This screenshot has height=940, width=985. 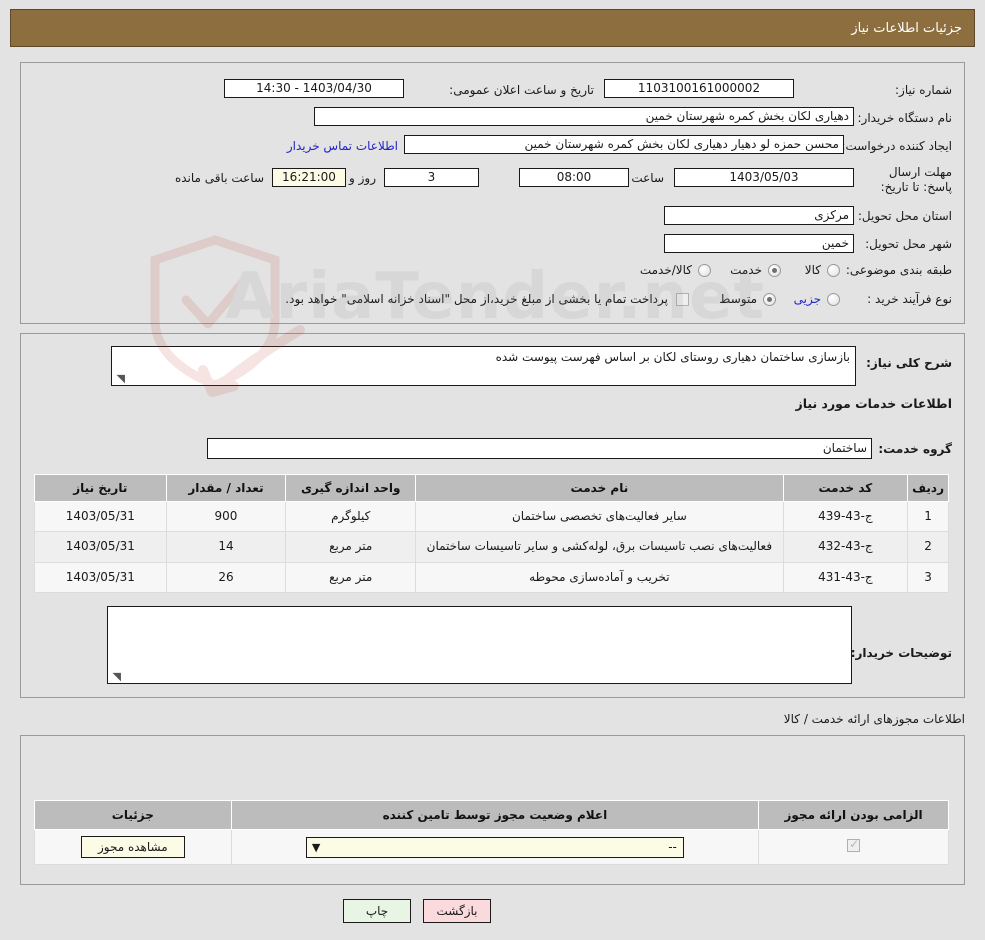 I want to click on window-title-bar: جزئیات اطلاعات نیاز, so click(x=492, y=28).